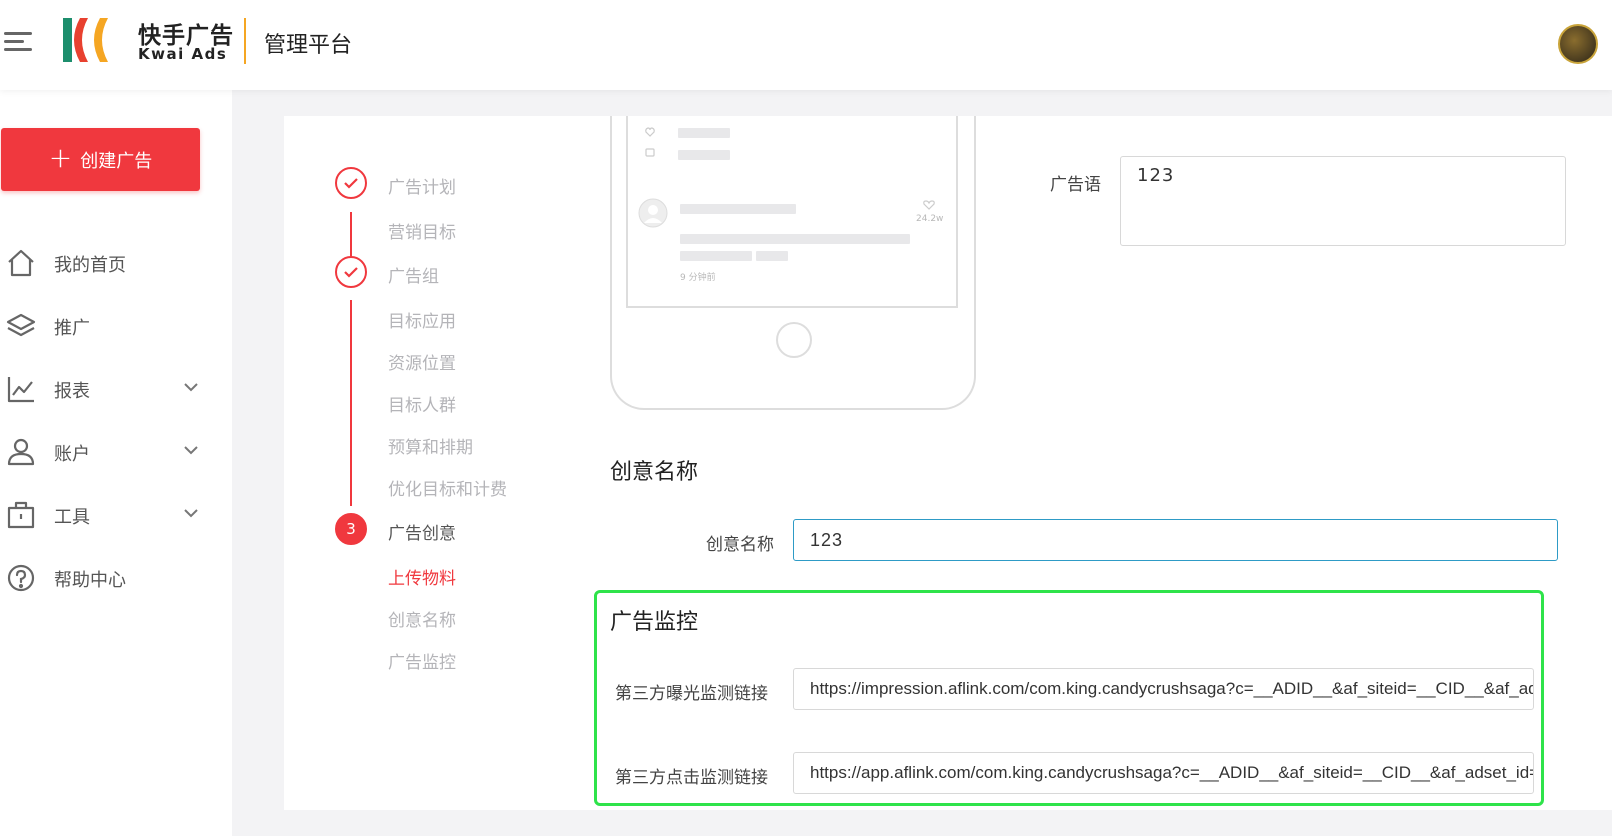 The image size is (1612, 836). I want to click on step-optimization: 优化目标和计费, so click(447, 487).